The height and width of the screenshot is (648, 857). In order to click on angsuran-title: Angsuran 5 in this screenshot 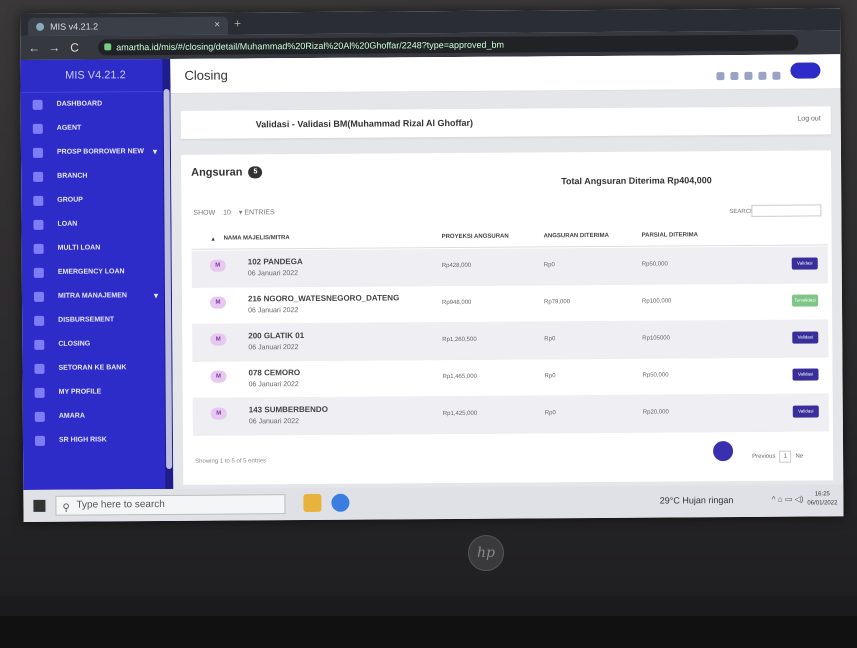, I will do `click(227, 172)`.